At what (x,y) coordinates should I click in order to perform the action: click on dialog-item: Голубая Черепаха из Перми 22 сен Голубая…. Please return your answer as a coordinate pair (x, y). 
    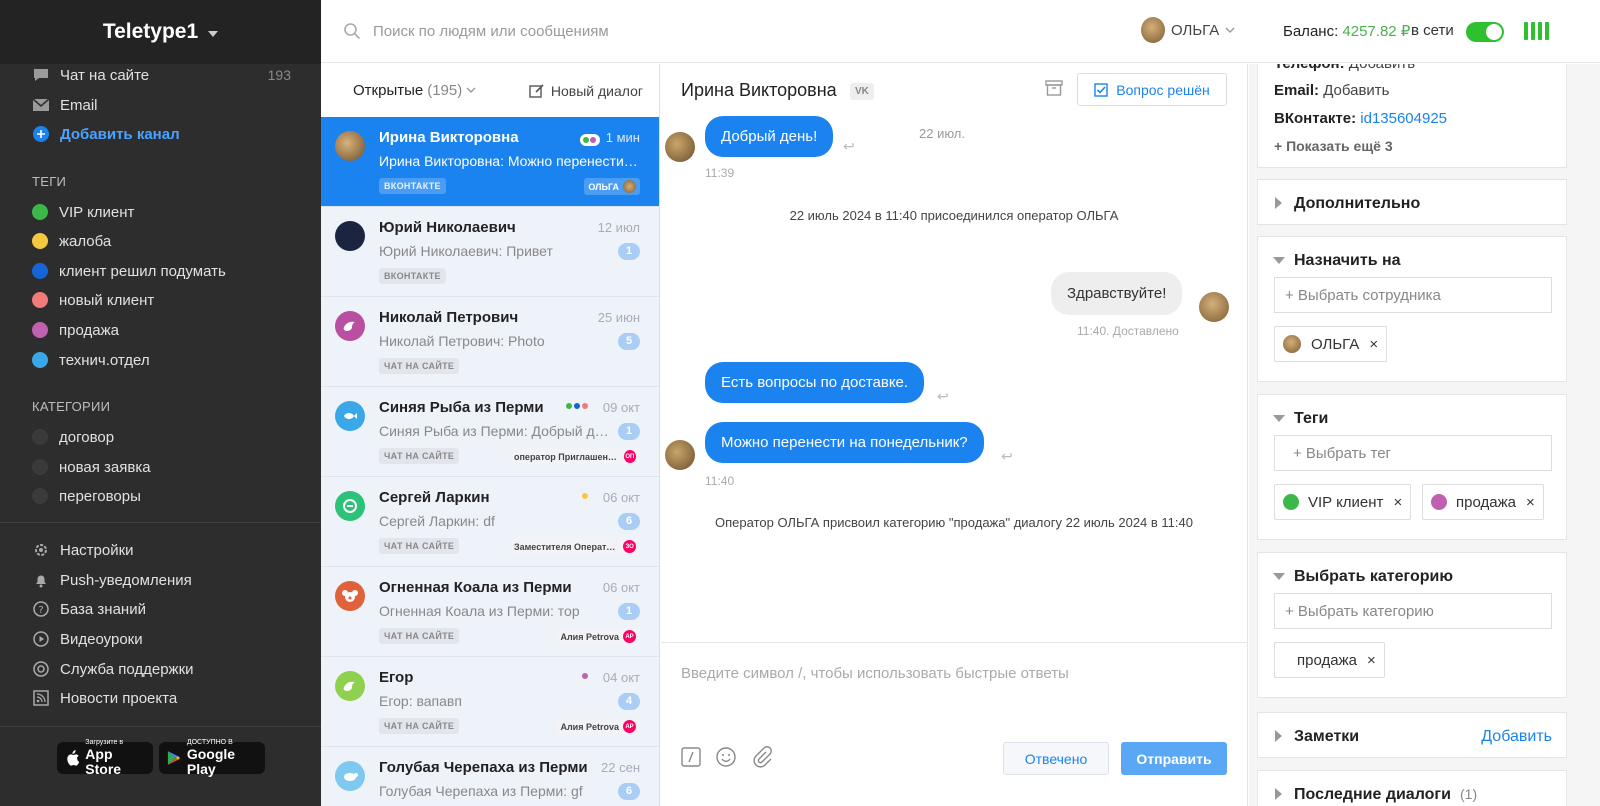
    Looking at the image, I should click on (490, 776).